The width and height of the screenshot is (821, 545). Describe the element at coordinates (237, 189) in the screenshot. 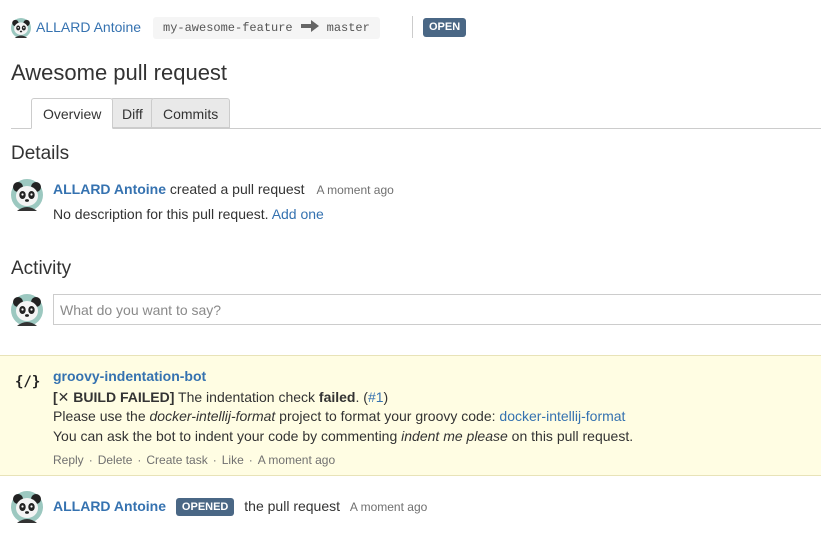

I see `created-action: created a pull request` at that location.